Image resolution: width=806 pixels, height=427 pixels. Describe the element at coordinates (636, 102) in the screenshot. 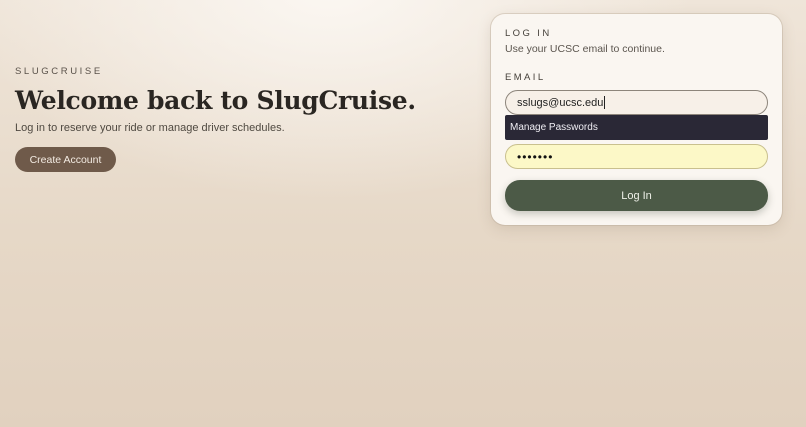

I see `email-field: sslugs@ucsc.edu` at that location.